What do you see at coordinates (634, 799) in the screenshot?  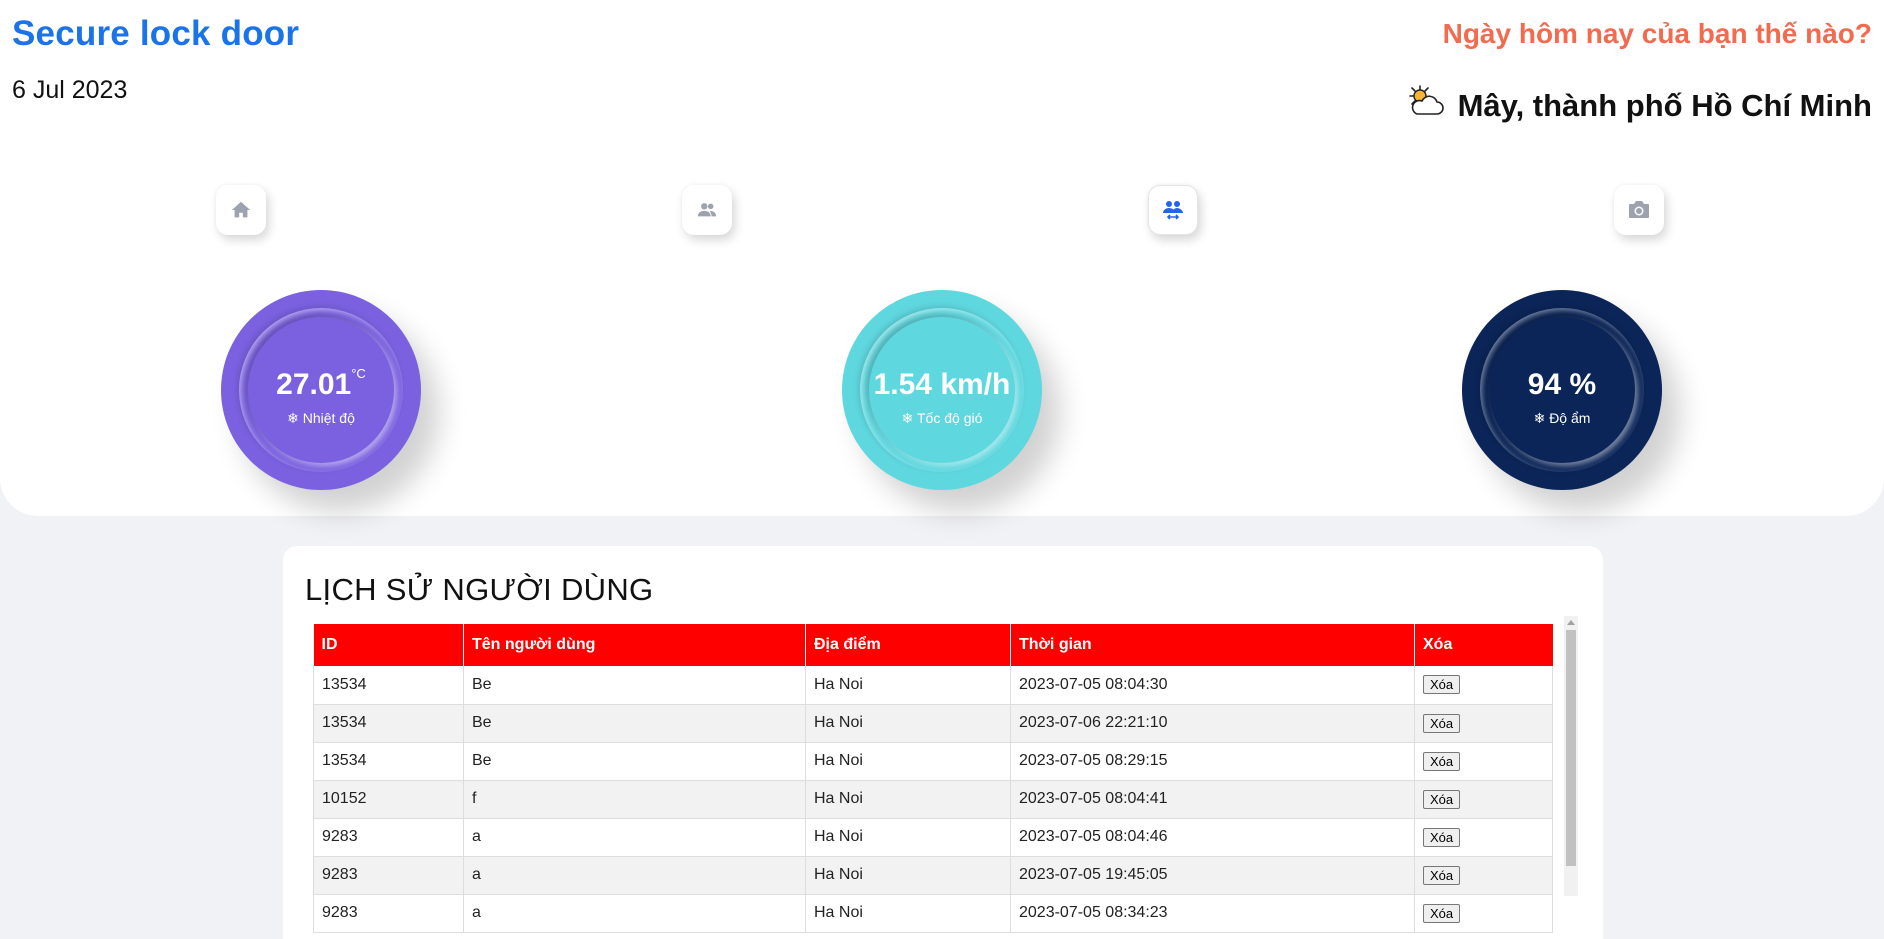 I see `cell-username: f` at bounding box center [634, 799].